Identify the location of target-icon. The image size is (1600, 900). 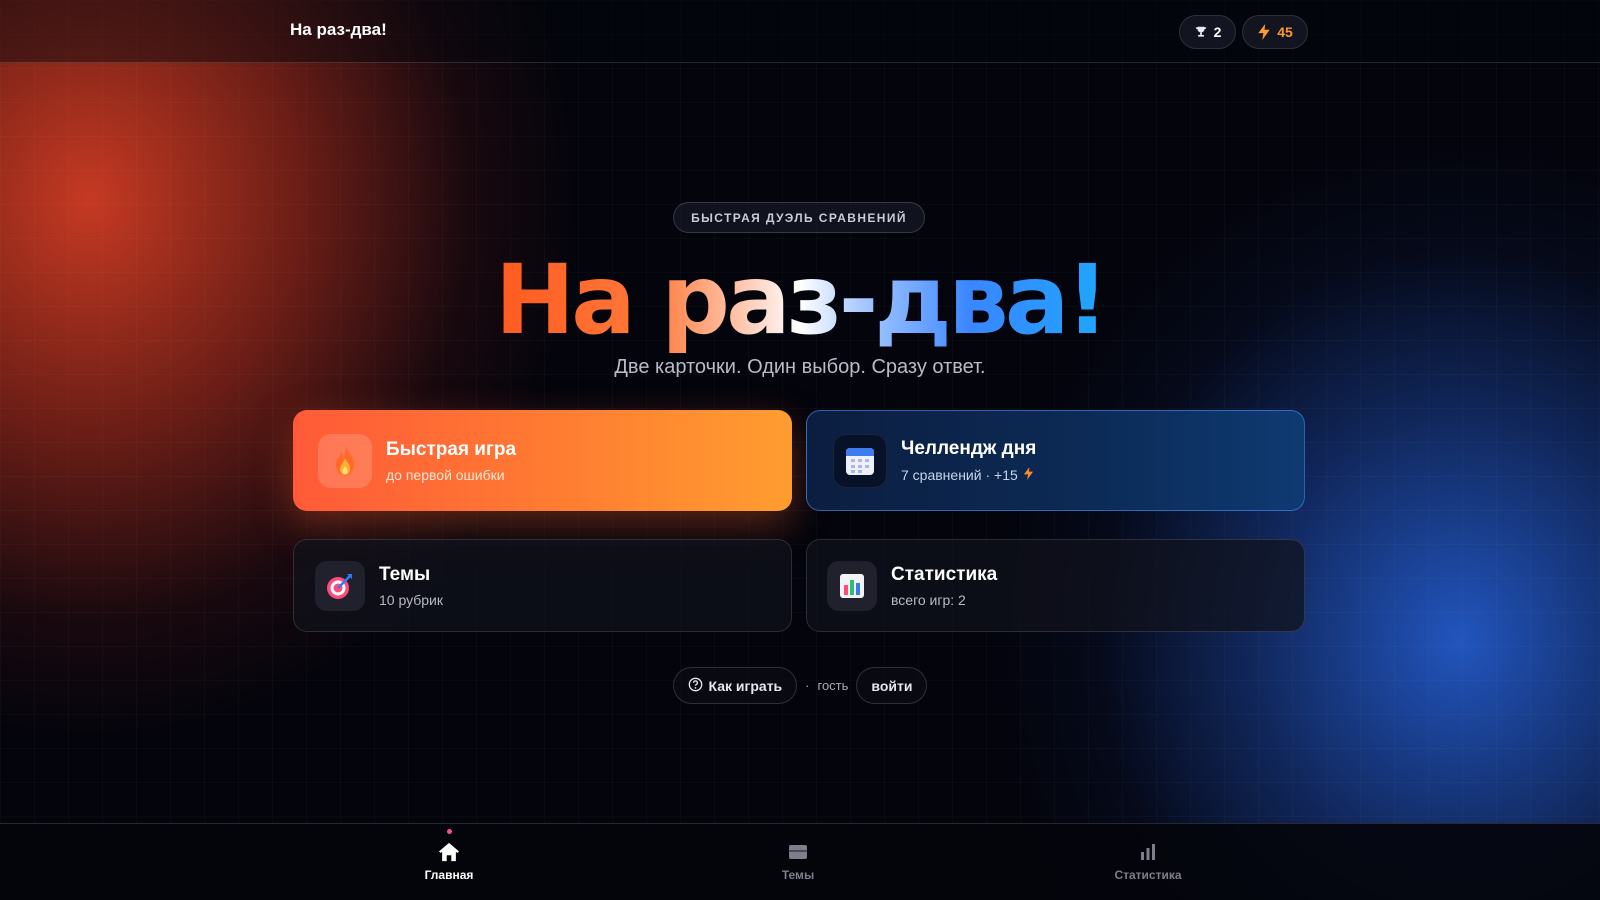
(340, 585).